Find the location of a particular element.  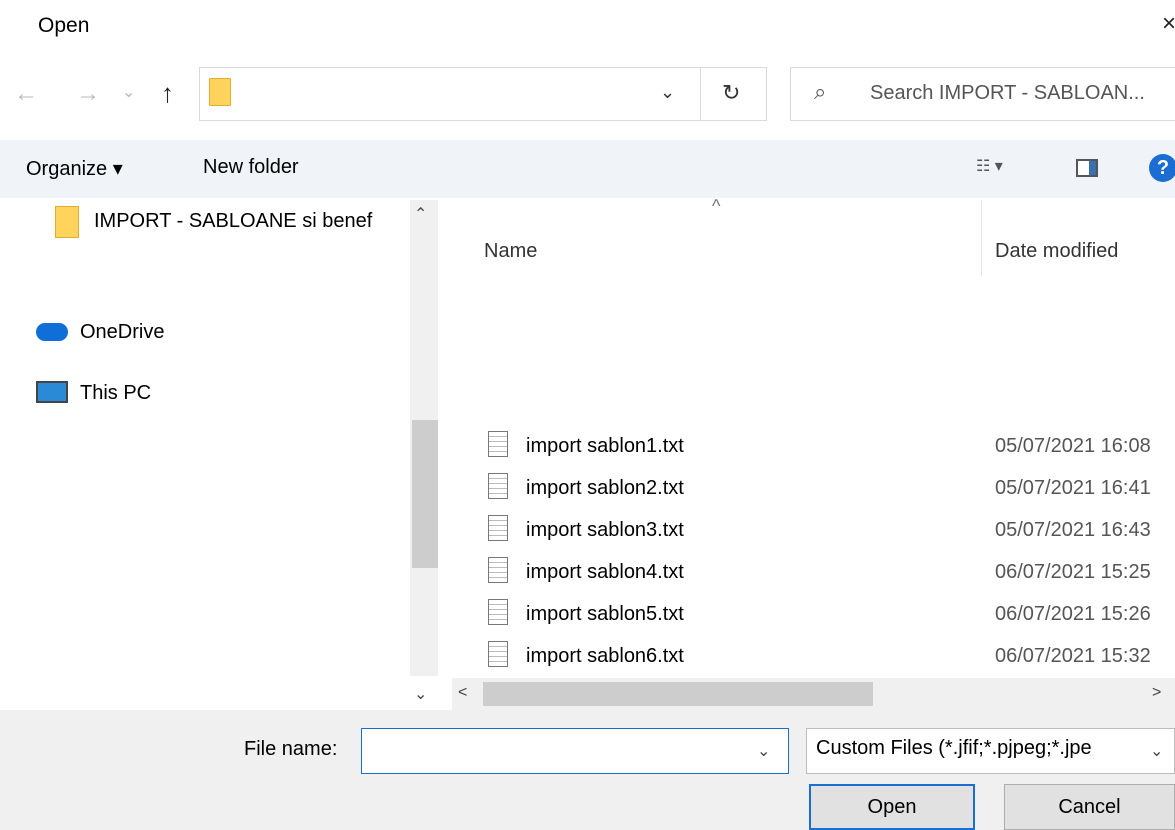

sort-ascending-icon: ^ is located at coordinates (716, 206).